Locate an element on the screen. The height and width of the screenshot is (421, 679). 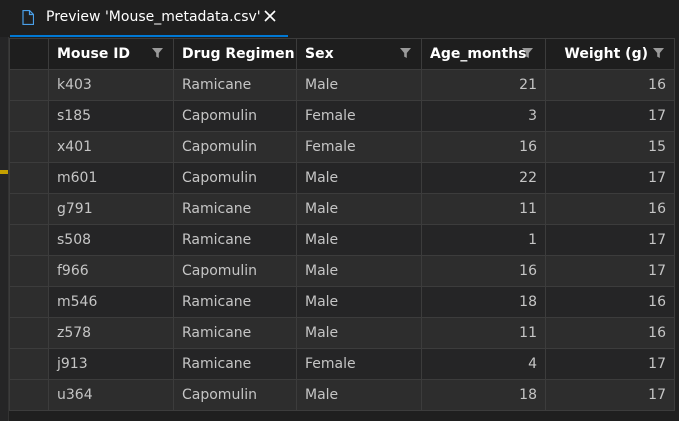
column-header-drug-regimen: Drug Regimen is located at coordinates (235, 54).